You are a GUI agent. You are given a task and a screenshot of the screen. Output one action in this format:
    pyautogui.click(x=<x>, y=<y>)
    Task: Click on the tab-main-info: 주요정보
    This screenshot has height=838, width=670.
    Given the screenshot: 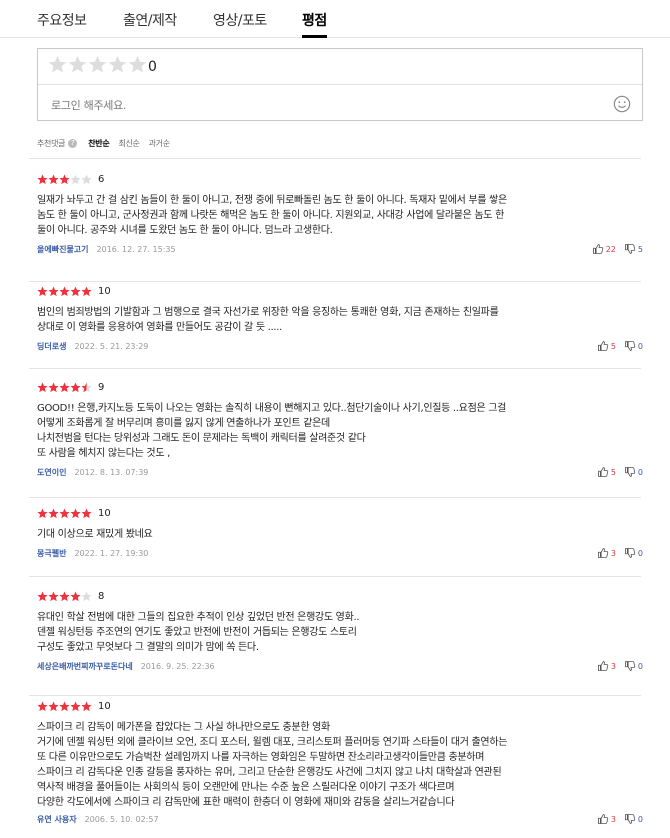 What is the action you would take?
    pyautogui.click(x=62, y=20)
    